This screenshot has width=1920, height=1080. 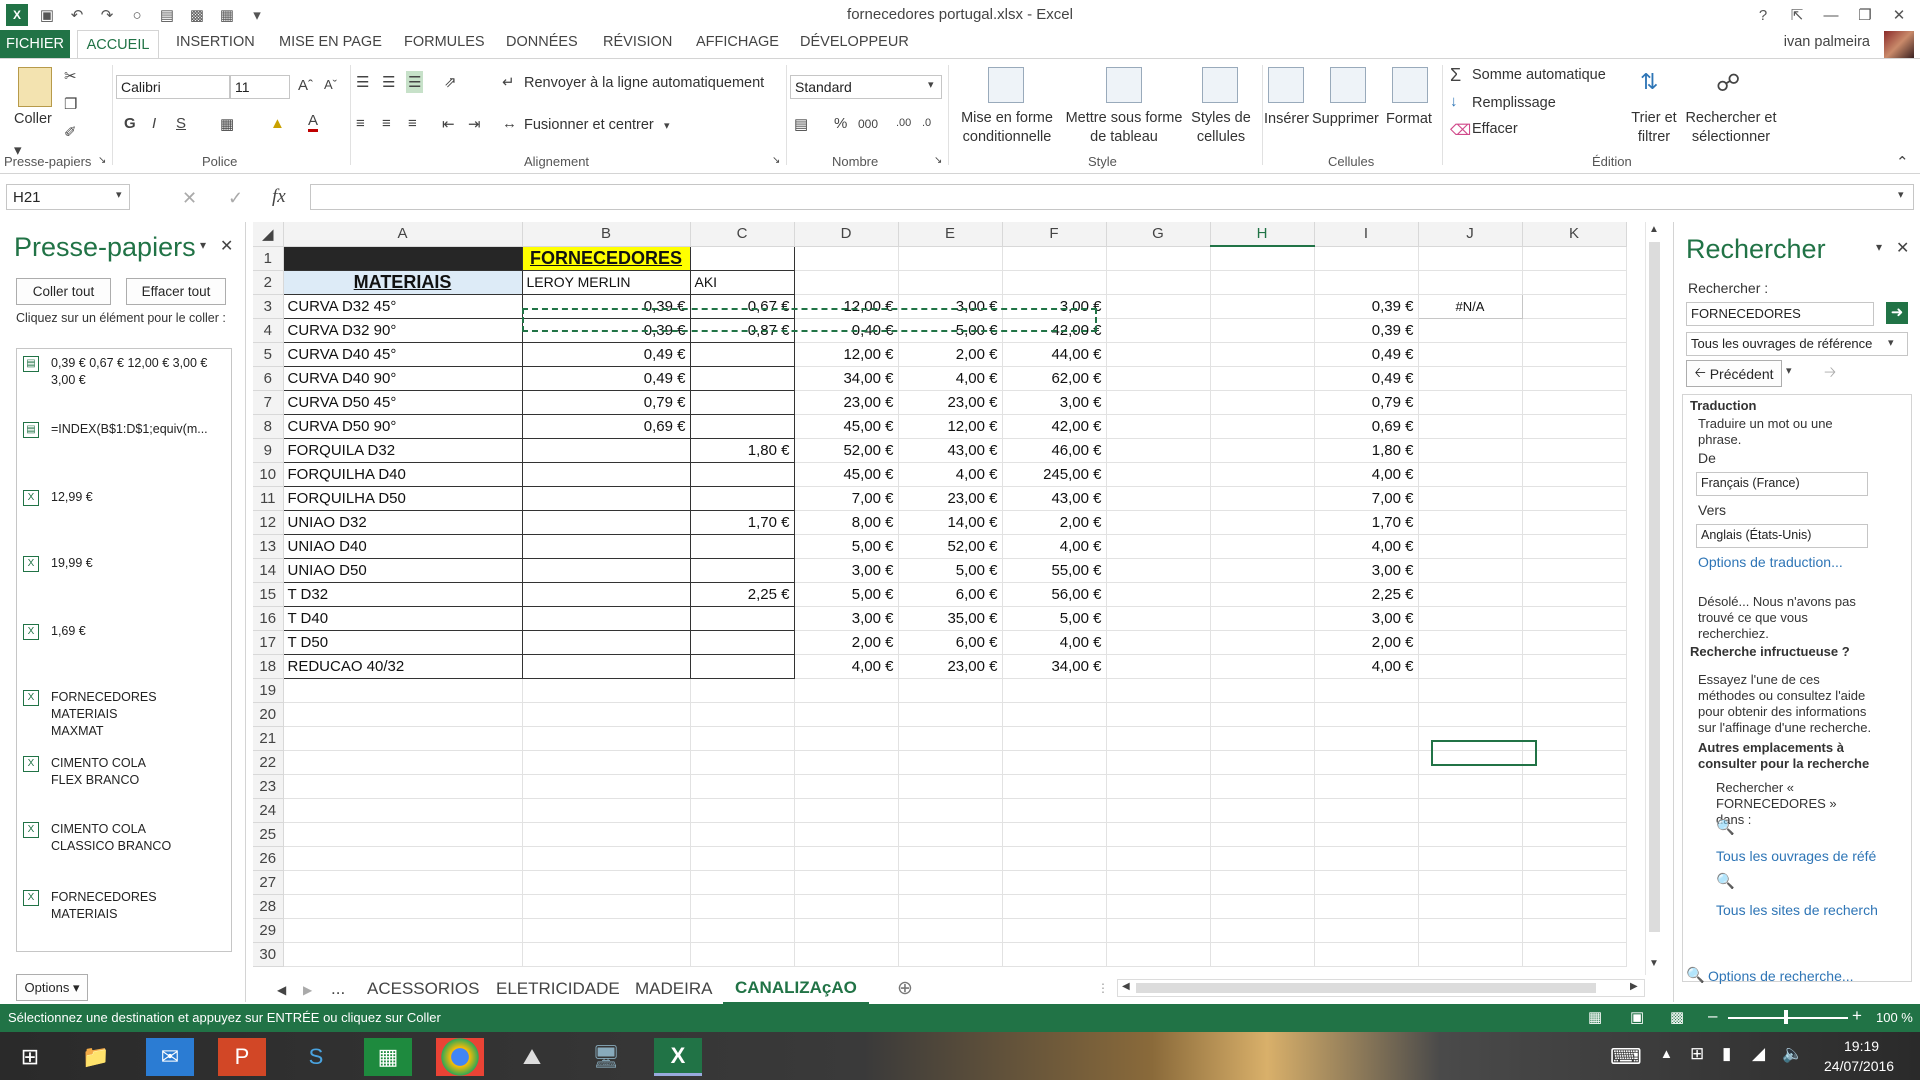 What do you see at coordinates (1654, 128) in the screenshot?
I see `sort-filter-button: Trier et filtrer` at bounding box center [1654, 128].